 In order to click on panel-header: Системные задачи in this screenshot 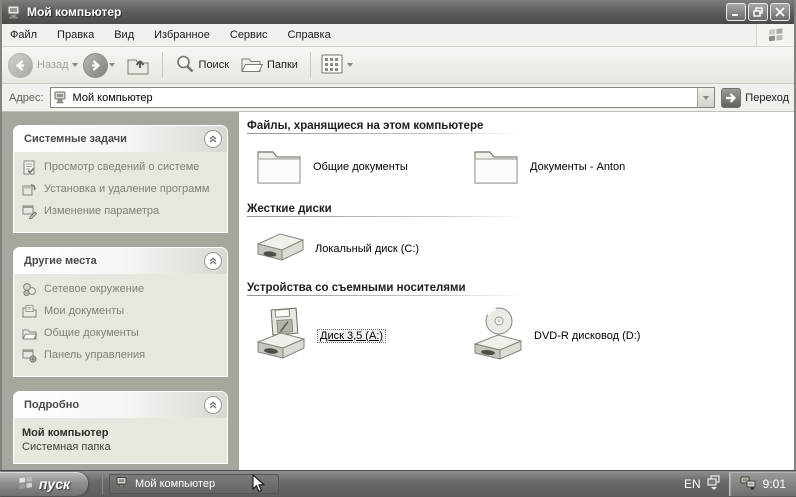, I will do `click(120, 139)`.